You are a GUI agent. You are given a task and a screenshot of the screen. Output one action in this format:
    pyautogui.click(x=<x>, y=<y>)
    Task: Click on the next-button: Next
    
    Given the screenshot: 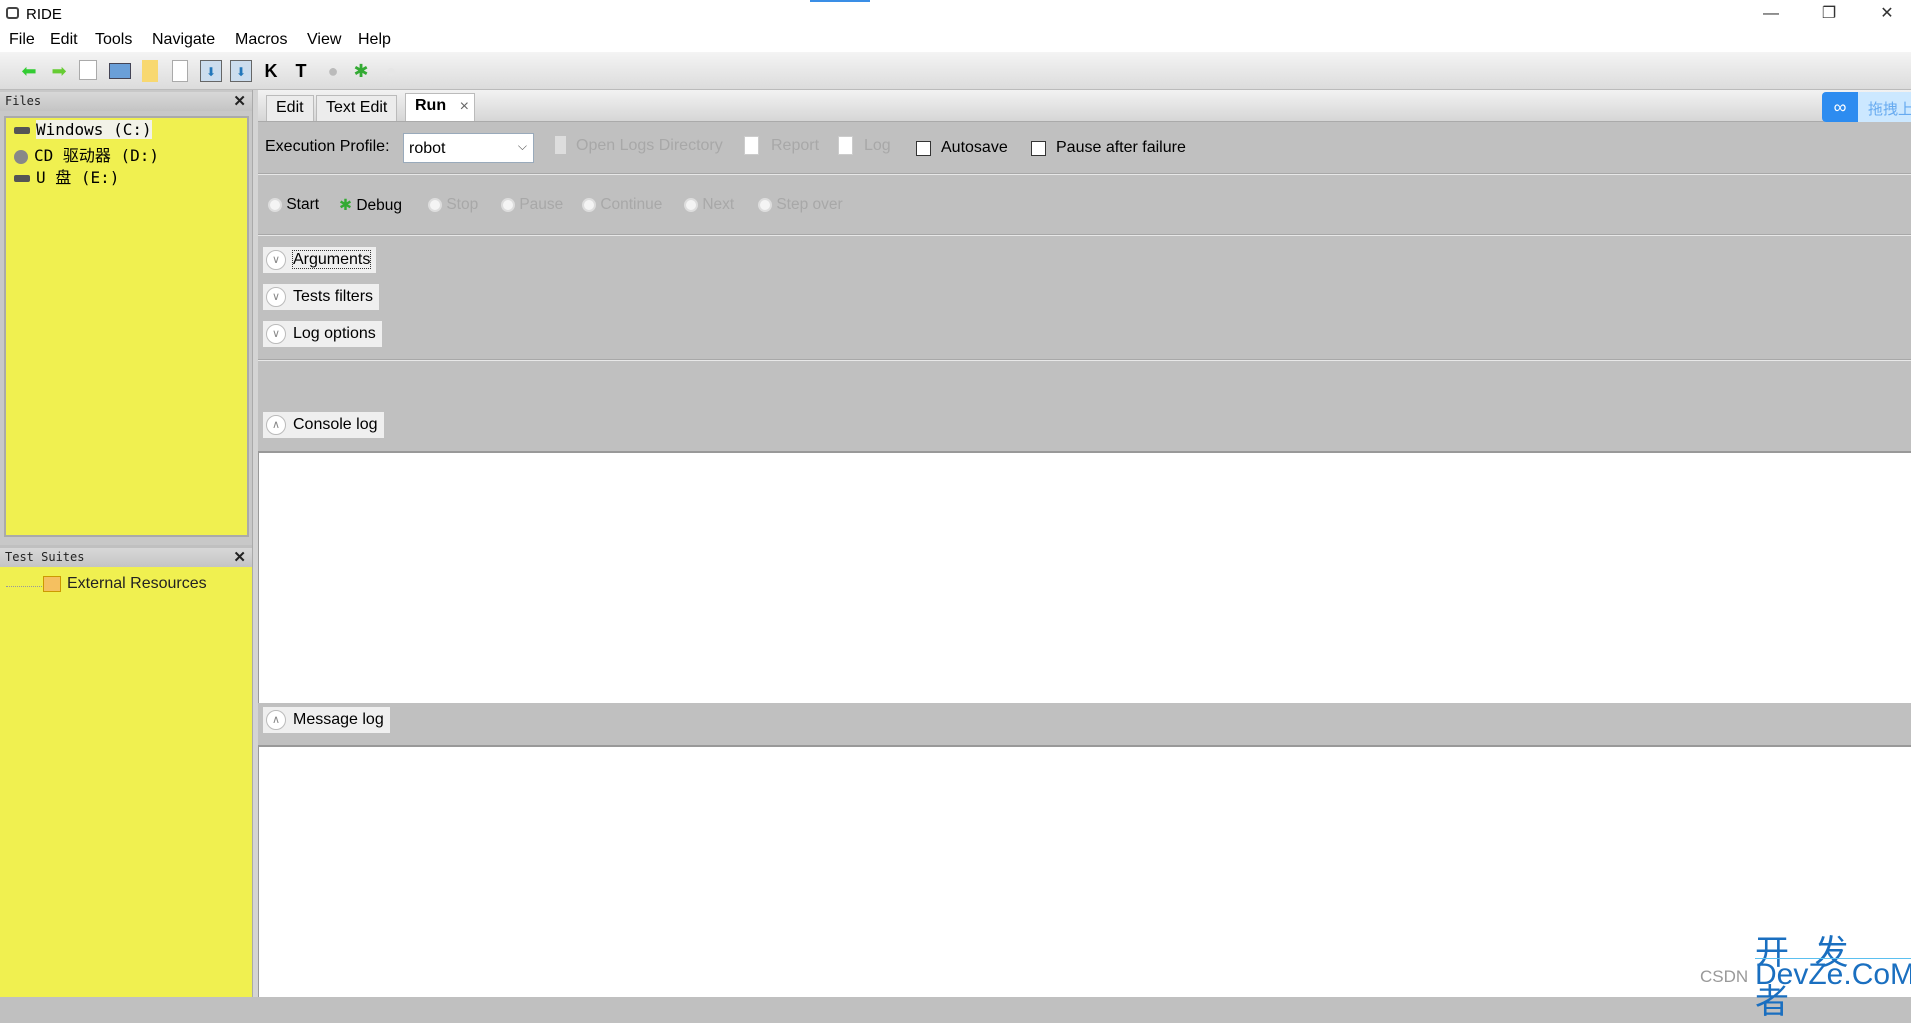 What is the action you would take?
    pyautogui.click(x=709, y=205)
    